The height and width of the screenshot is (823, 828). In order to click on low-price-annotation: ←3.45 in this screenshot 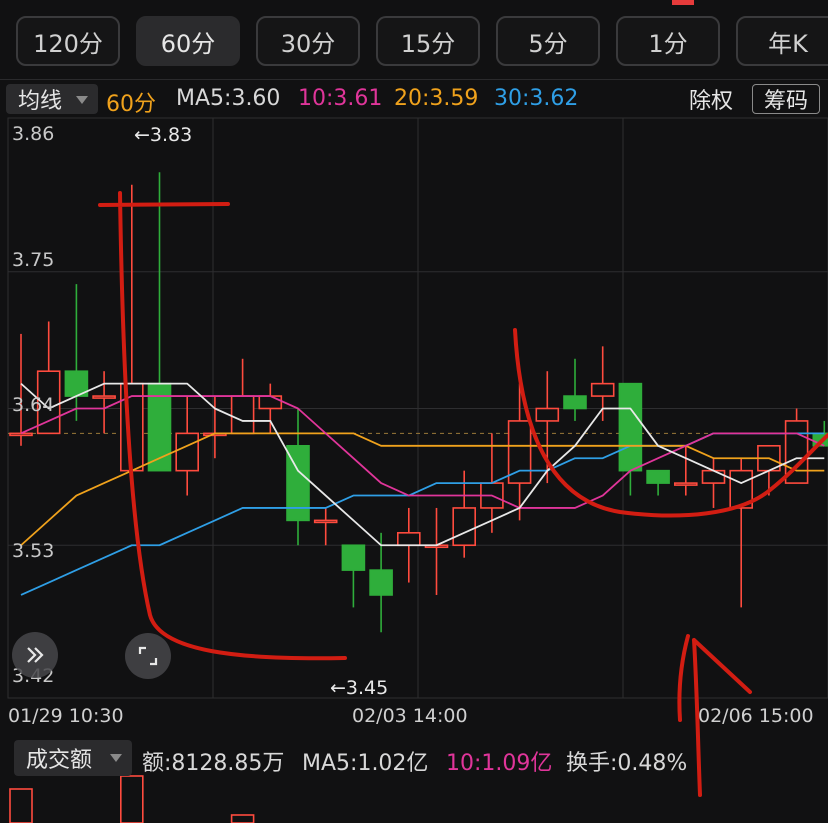, I will do `click(359, 688)`.